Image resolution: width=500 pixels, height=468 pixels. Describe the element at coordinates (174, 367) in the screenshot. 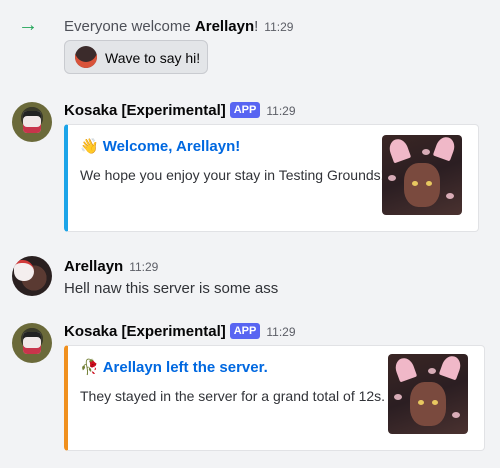

I see `embed-title: 🥀 Arellayn left the server.` at that location.